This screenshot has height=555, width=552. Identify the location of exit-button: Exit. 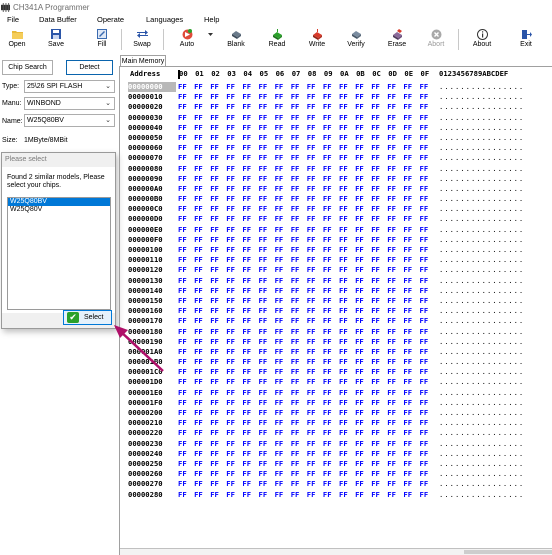
(526, 39).